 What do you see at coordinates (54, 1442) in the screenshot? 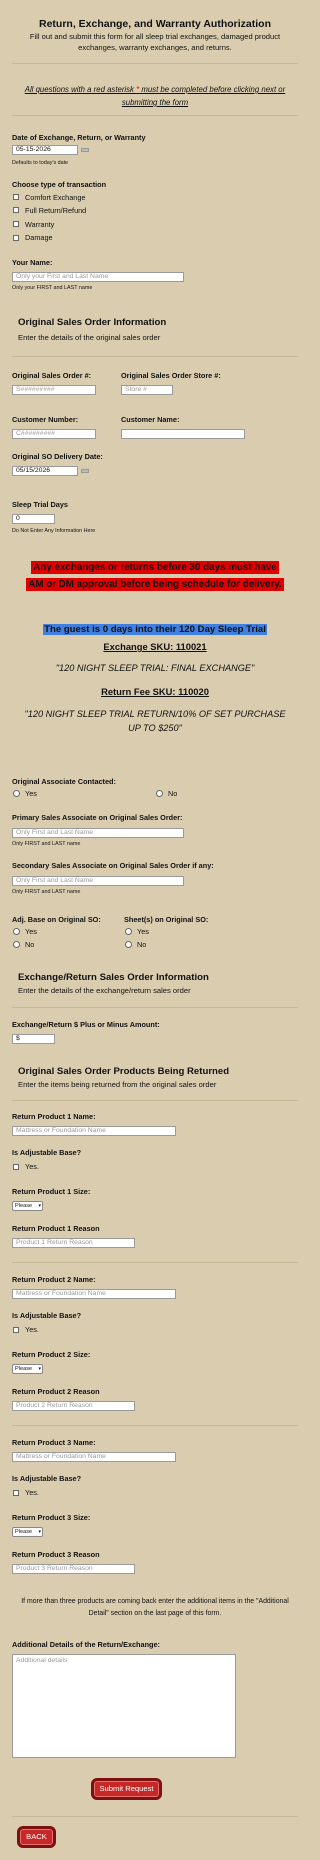
I see `product3-name-label: Return Product 3 Name:` at bounding box center [54, 1442].